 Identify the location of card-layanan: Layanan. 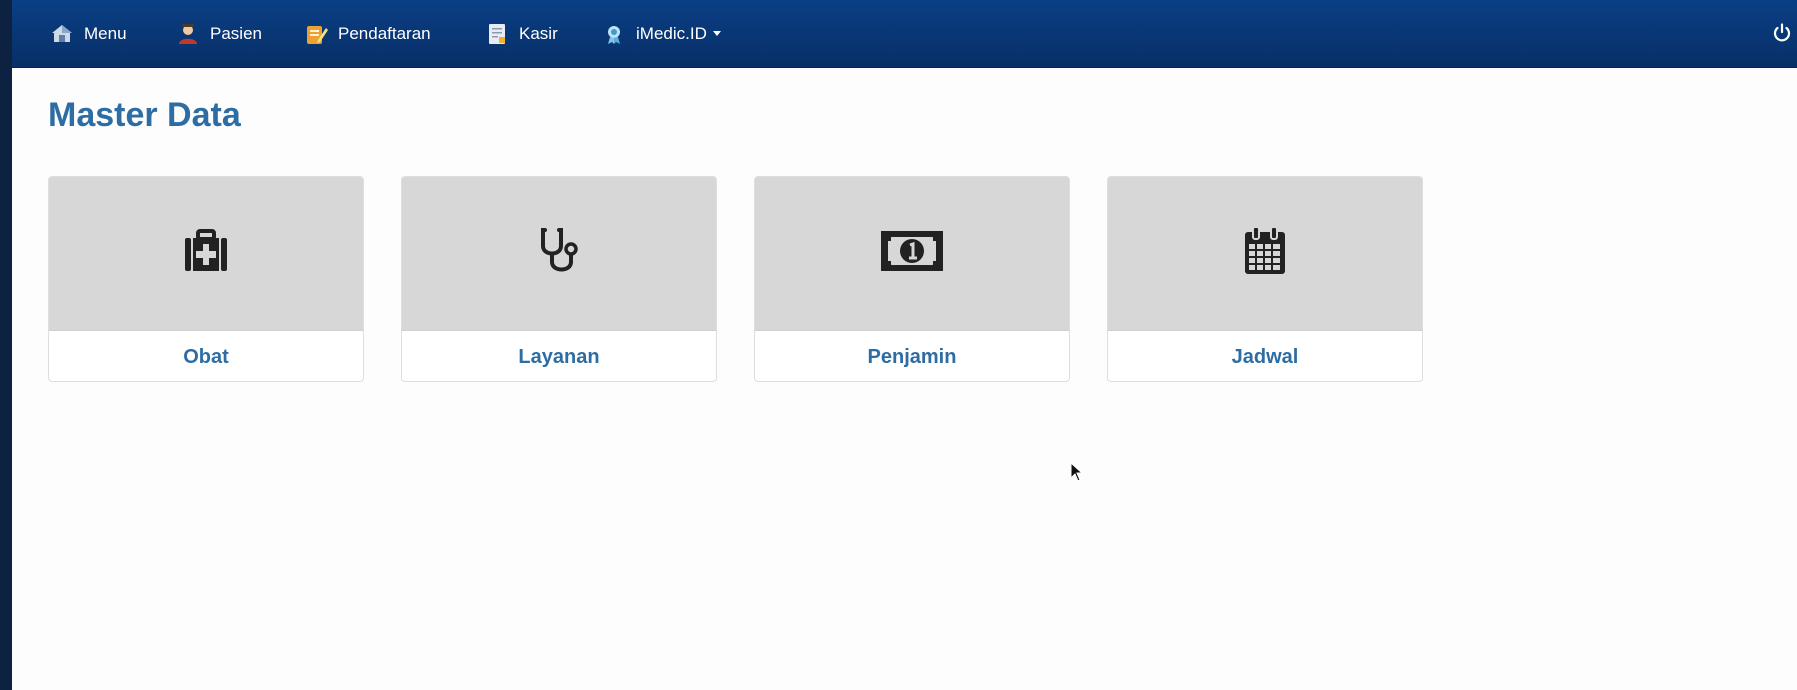
(559, 279).